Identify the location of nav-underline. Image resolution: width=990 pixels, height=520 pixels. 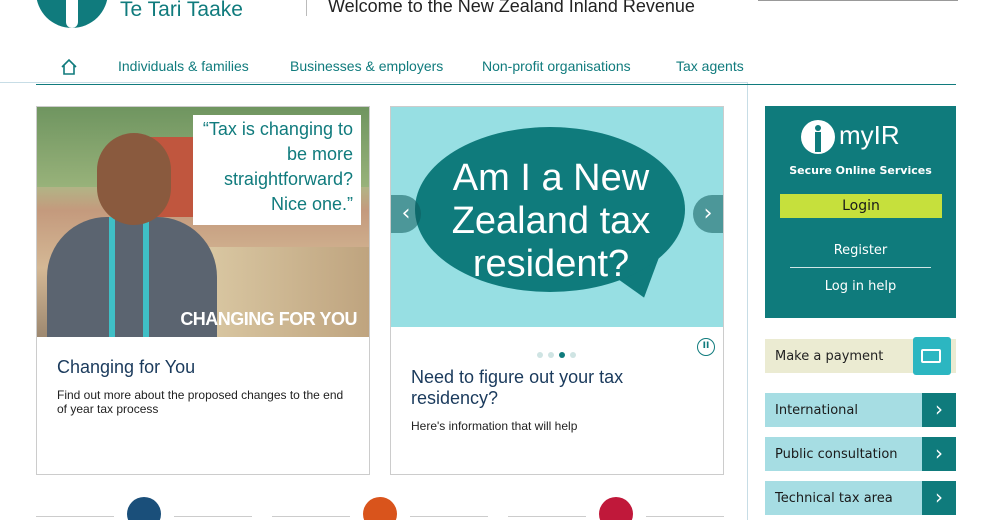
(496, 84).